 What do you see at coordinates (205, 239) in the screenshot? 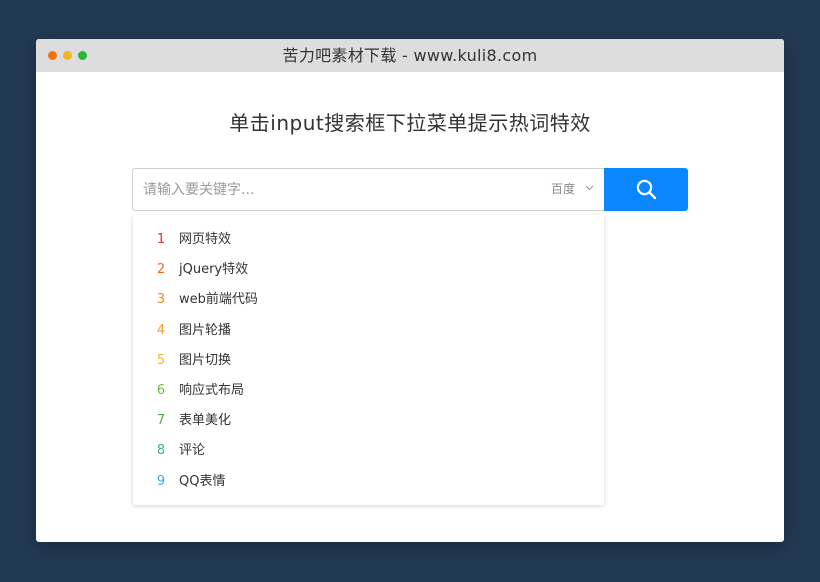
I see `suggestion-term: 网页特效` at bounding box center [205, 239].